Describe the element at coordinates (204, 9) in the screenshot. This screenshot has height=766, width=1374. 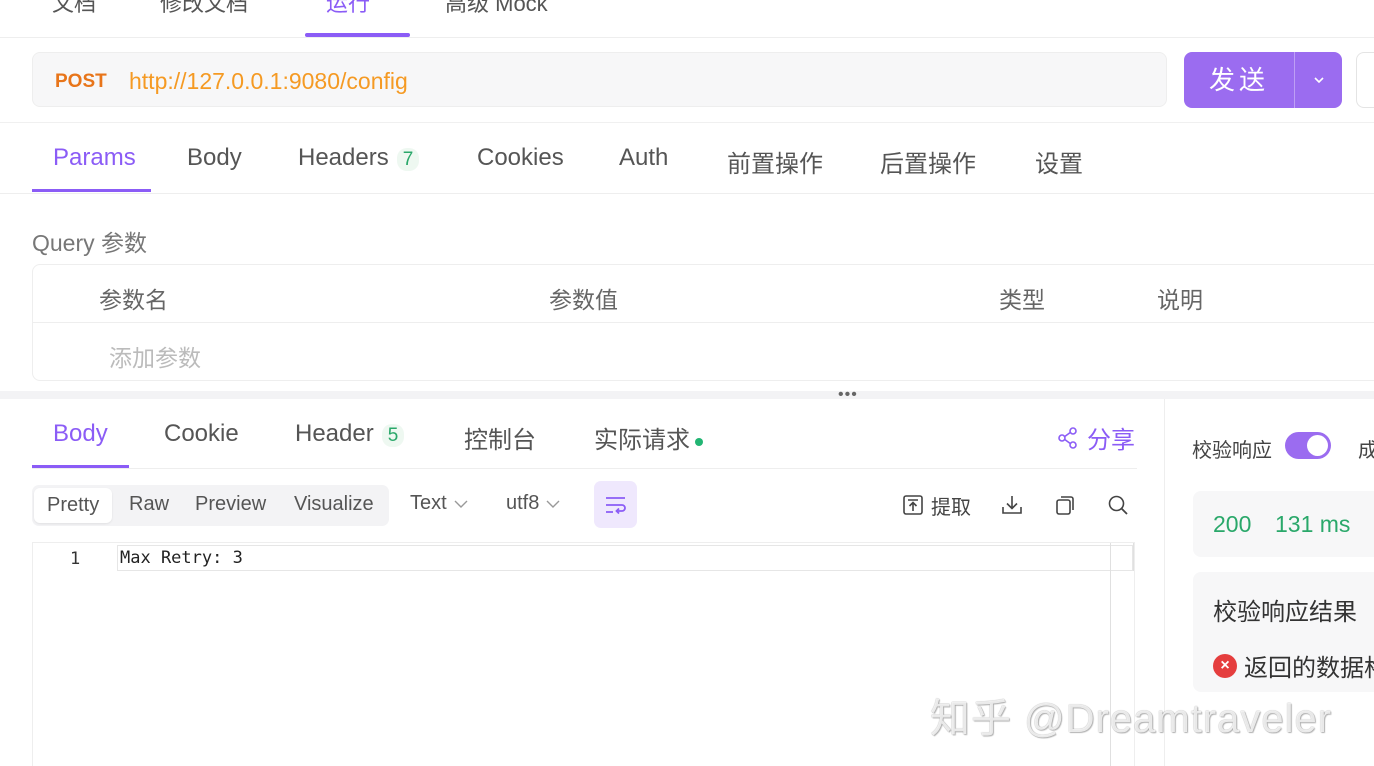
I see `tab-edit-docs: 修改文档` at that location.